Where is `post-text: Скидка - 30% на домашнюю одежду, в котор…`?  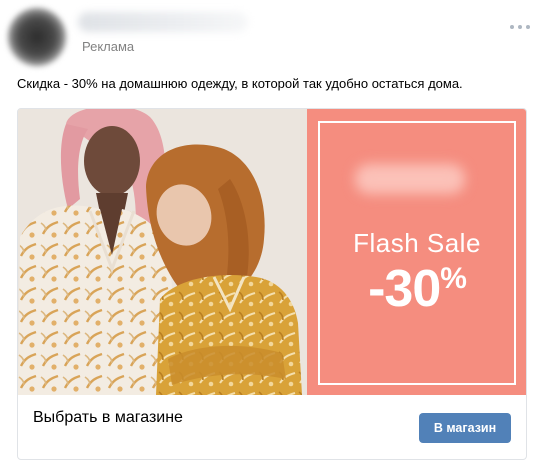 post-text: Скидка - 30% на домашнюю одежду, в котор… is located at coordinates (240, 83).